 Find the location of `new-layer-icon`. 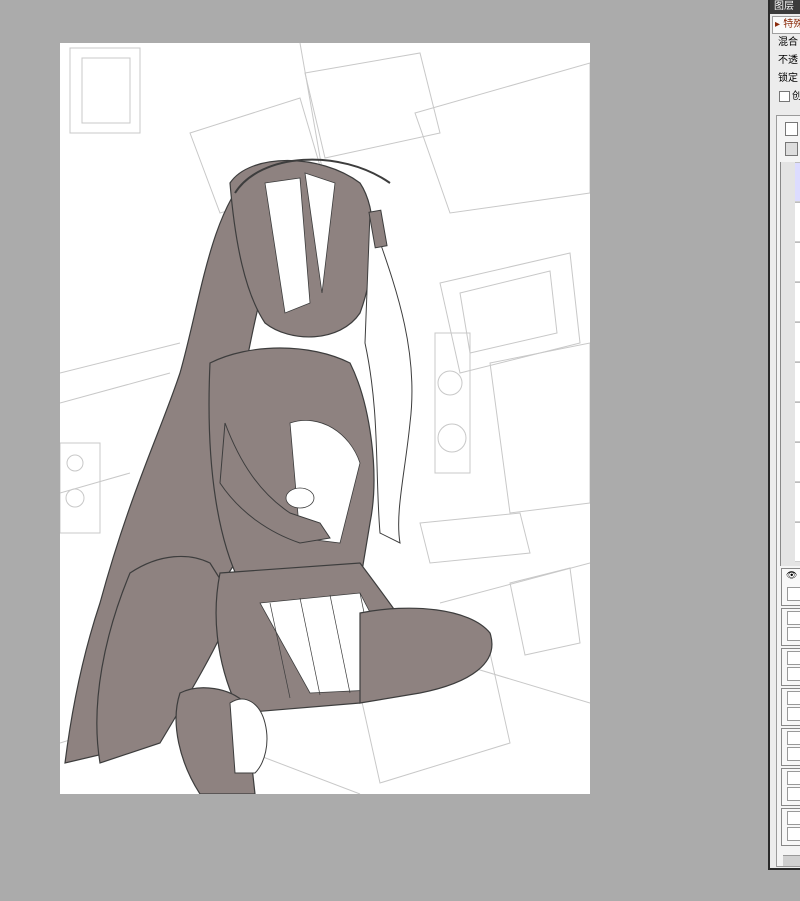

new-layer-icon is located at coordinates (791, 129).